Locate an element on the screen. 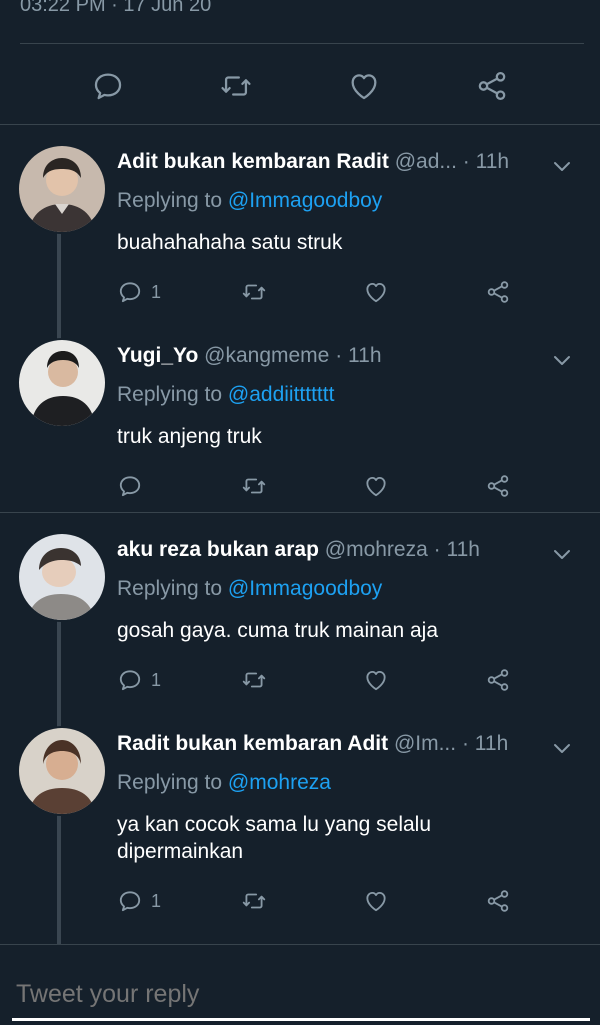 The width and height of the screenshot is (600, 1025). display-name: Adit bukan kembaran Radit is located at coordinates (253, 161).